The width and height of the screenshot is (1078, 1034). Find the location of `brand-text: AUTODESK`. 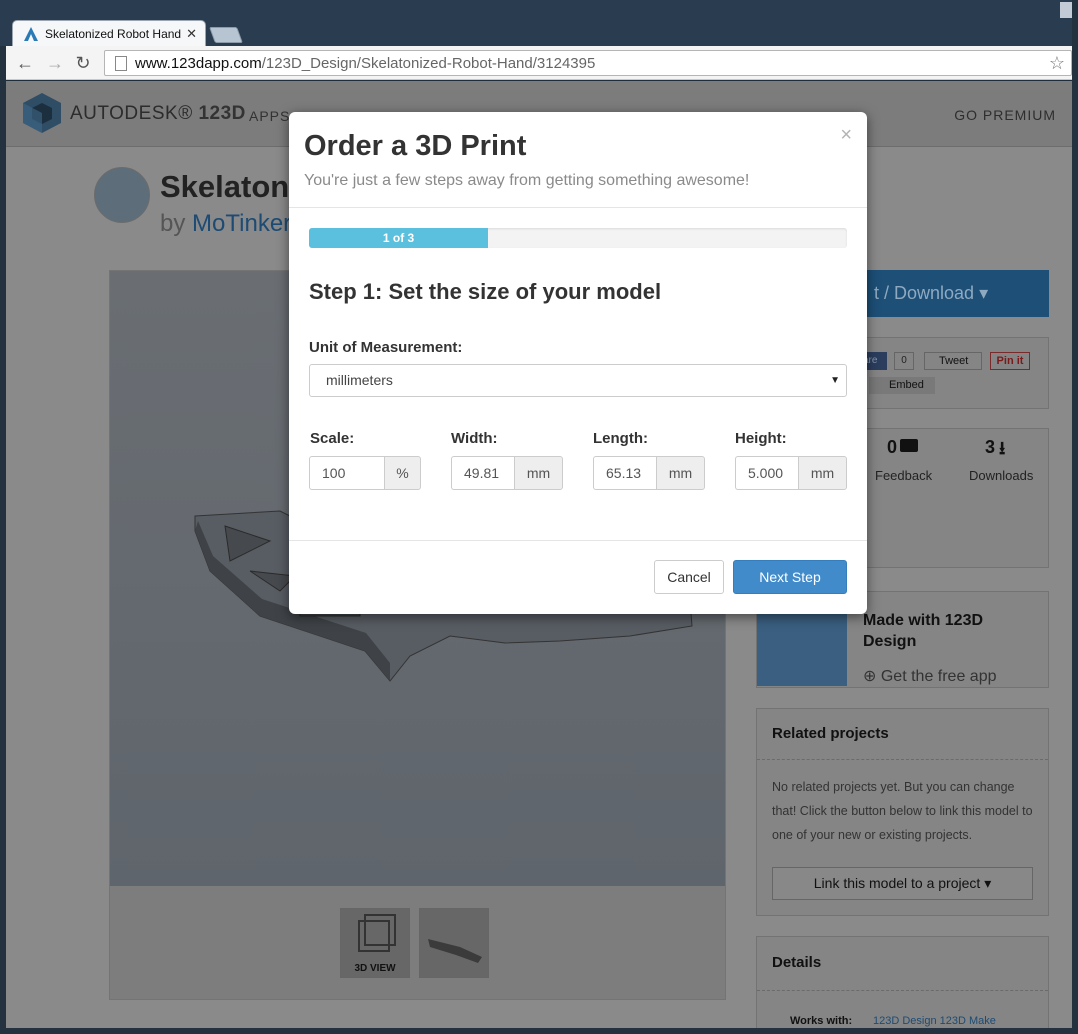

brand-text: AUTODESK is located at coordinates (124, 113).